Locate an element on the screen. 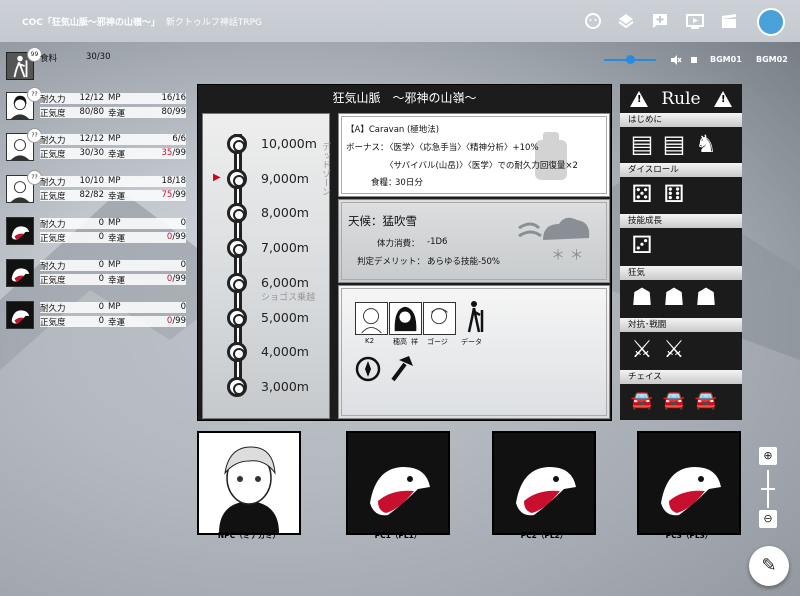  dice-icon: ⚅ is located at coordinates (674, 194).